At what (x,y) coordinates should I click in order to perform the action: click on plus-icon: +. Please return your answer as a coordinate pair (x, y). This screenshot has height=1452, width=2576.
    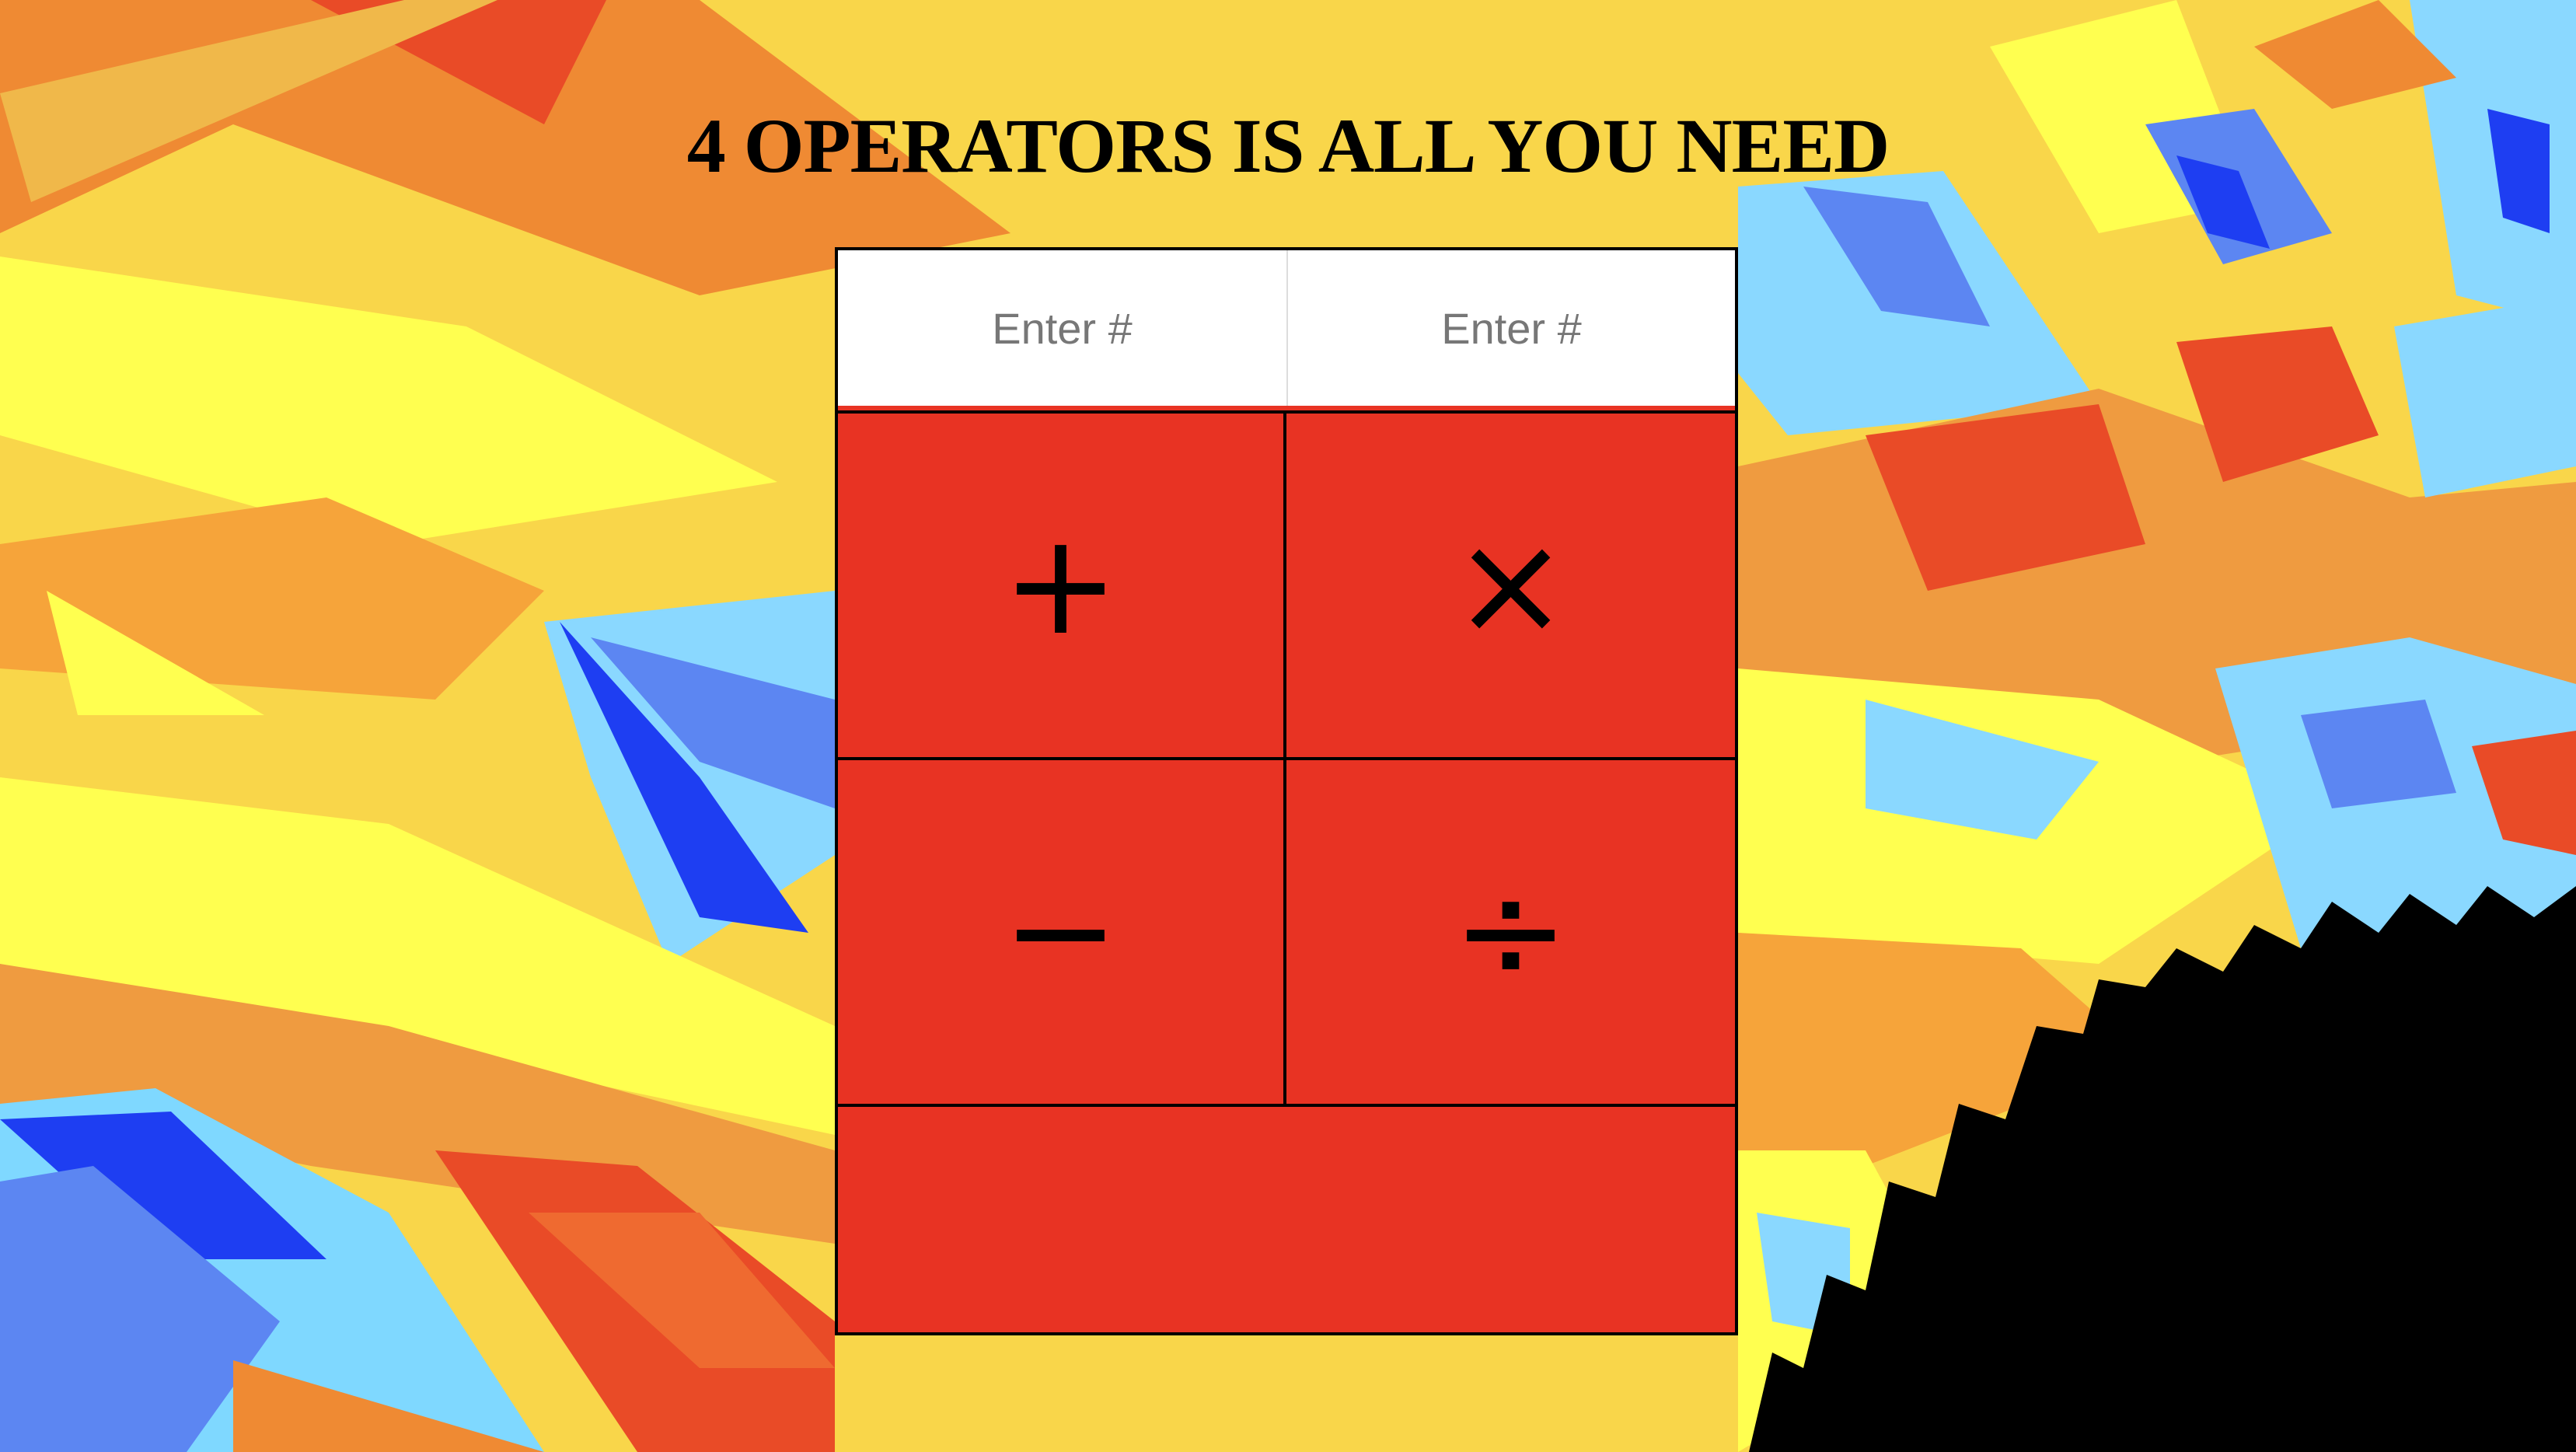
    Looking at the image, I should click on (1061, 585).